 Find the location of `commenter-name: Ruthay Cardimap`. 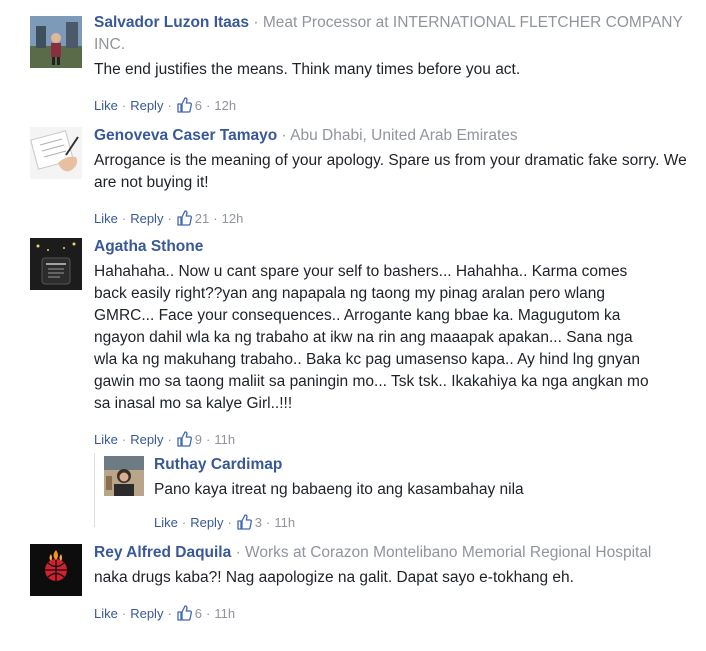

commenter-name: Ruthay Cardimap is located at coordinates (218, 464).